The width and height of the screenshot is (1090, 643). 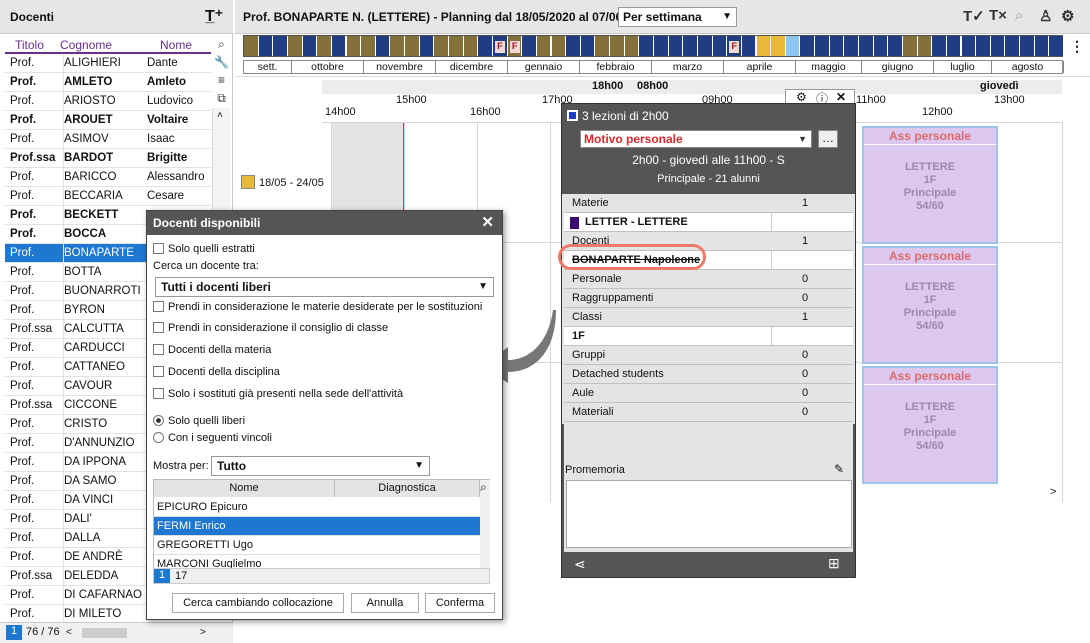 I want to click on teacher-row: Prof. ASIMOV Isaac, so click(x=108, y=139).